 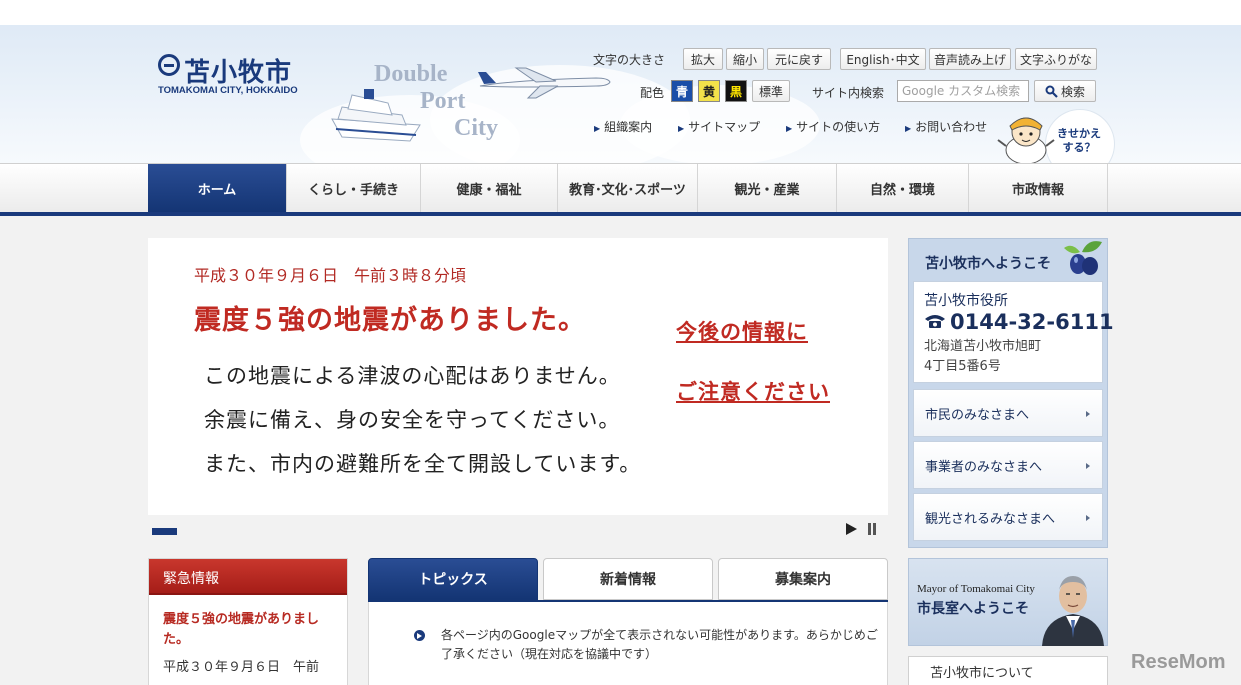 I want to click on emergency-link: 震度５強の地震がありました。, so click(x=250, y=630).